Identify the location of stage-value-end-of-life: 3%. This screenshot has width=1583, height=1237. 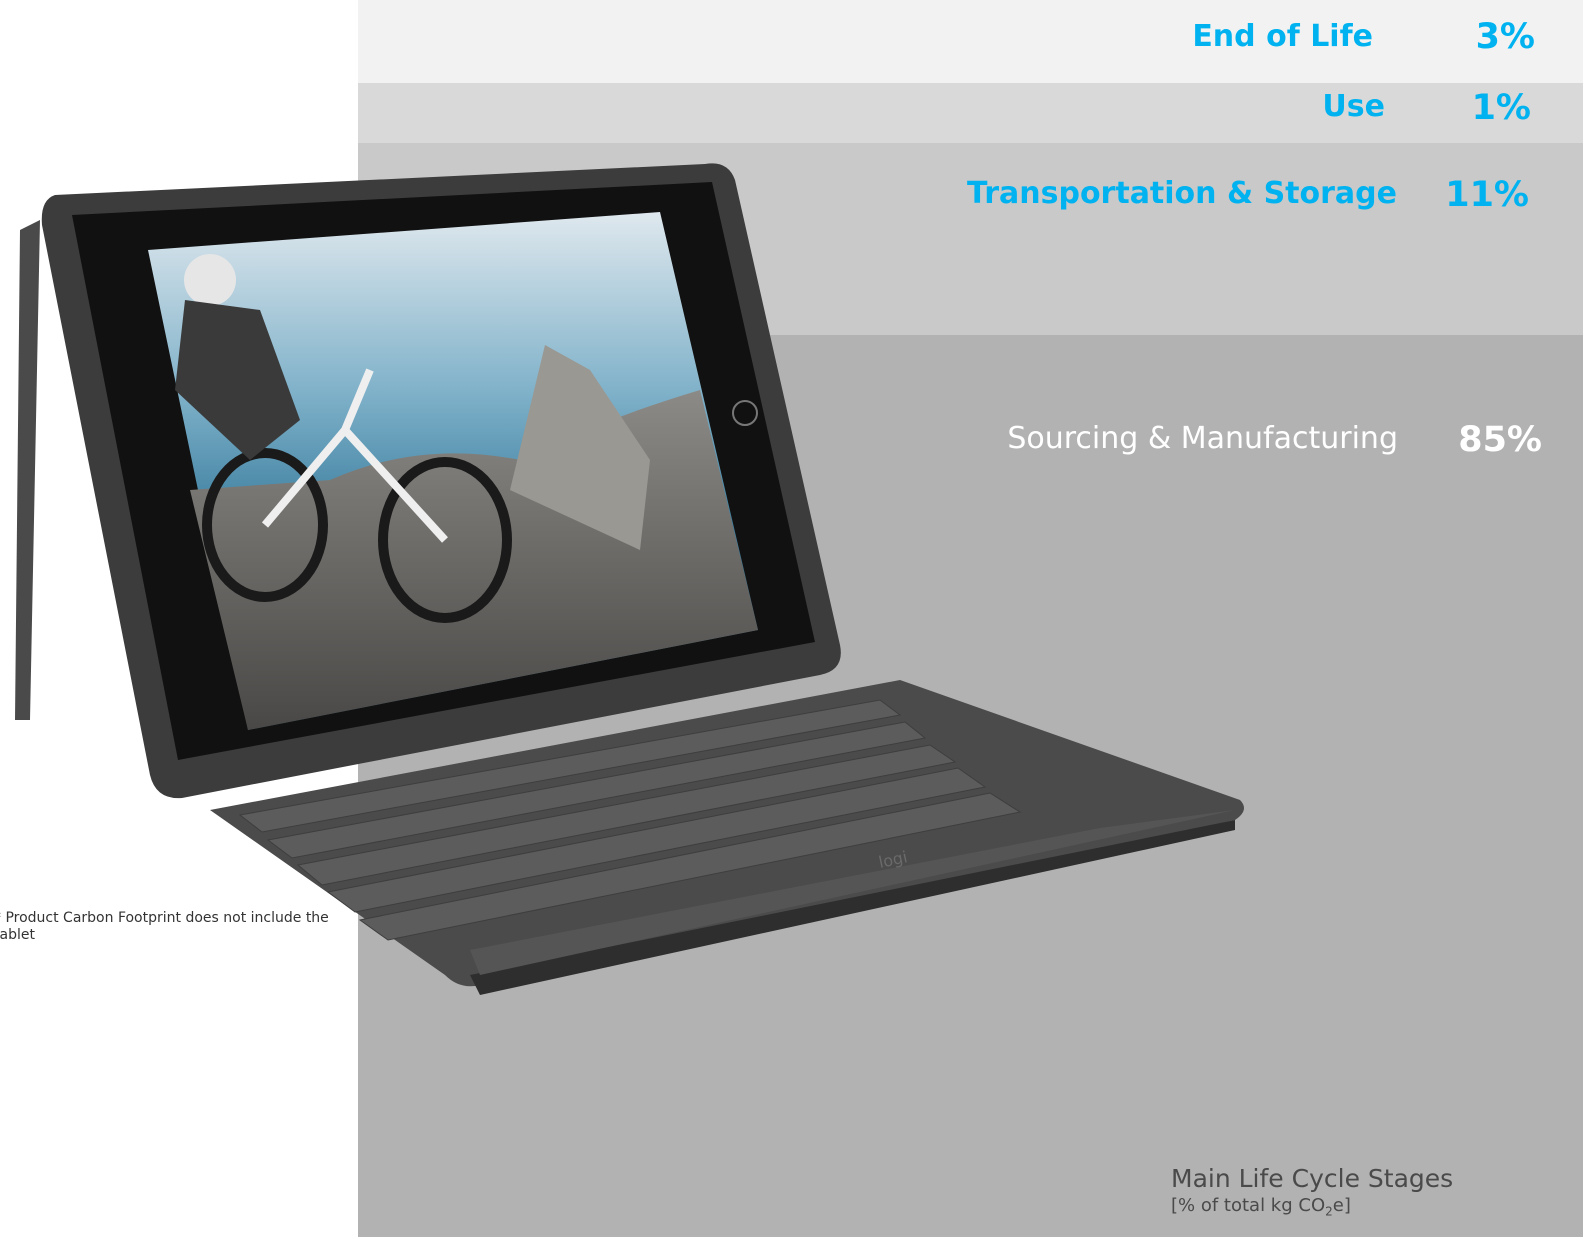
(1505, 37).